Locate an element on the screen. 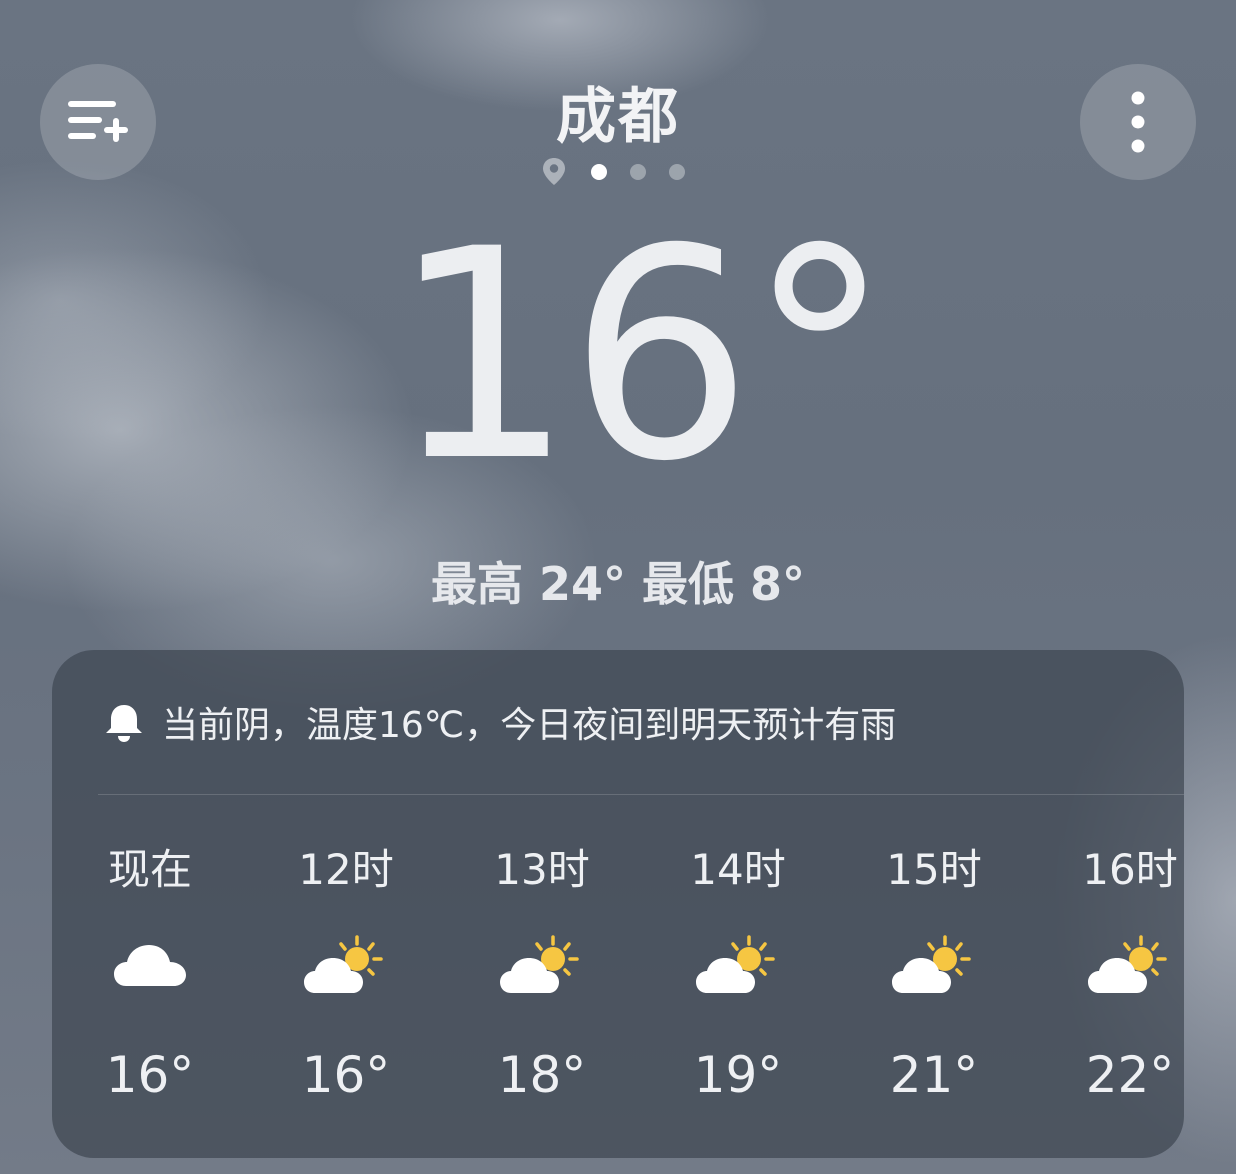 This screenshot has height=1174, width=1236. hour-temperature: 19° is located at coordinates (738, 1075).